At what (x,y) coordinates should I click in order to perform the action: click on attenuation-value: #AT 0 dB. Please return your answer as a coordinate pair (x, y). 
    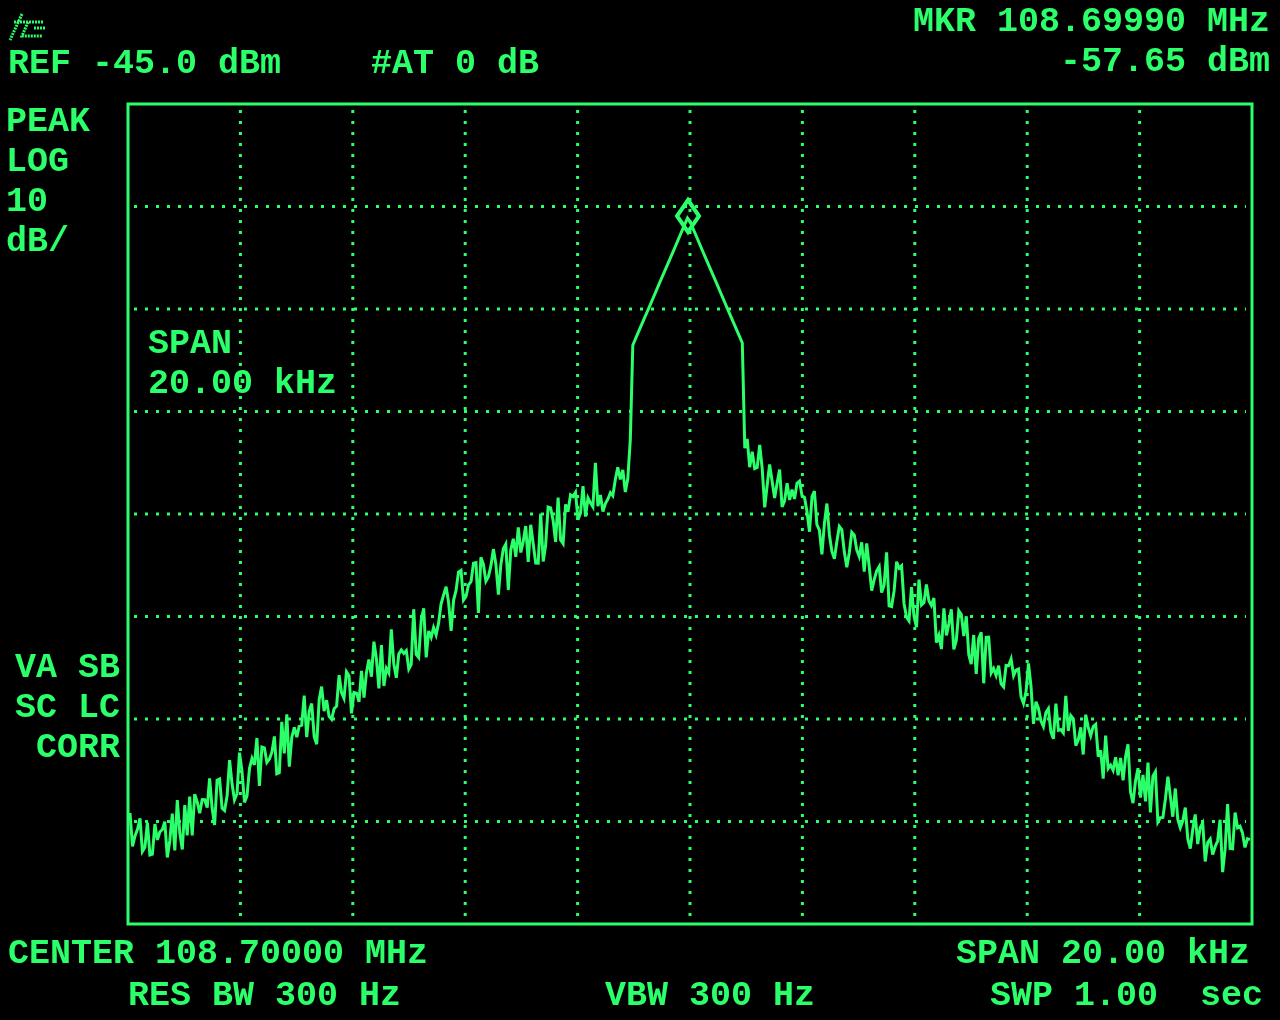
    Looking at the image, I should click on (455, 64).